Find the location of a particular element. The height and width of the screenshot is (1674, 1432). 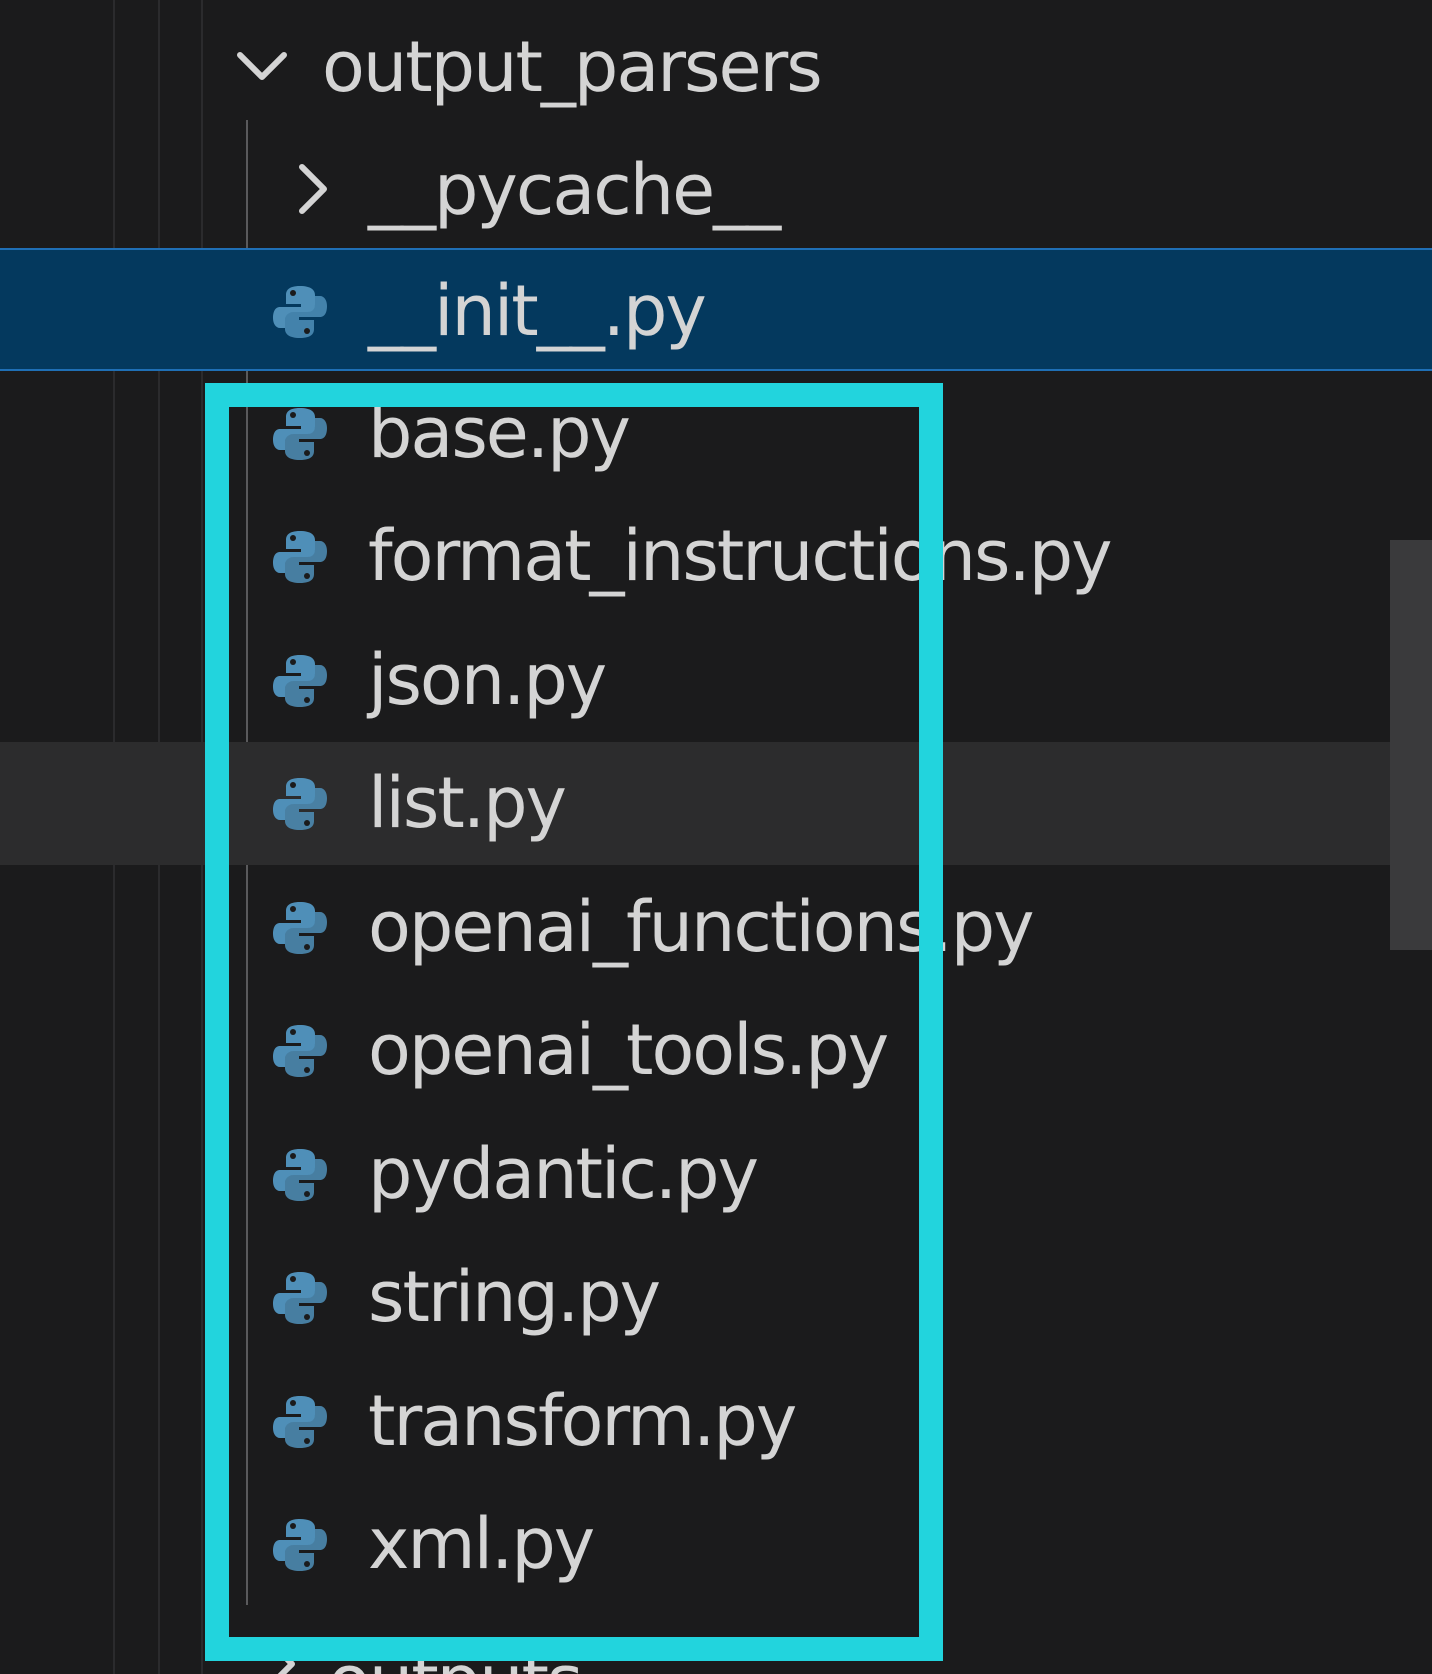

file-row: base.py is located at coordinates (716, 433).